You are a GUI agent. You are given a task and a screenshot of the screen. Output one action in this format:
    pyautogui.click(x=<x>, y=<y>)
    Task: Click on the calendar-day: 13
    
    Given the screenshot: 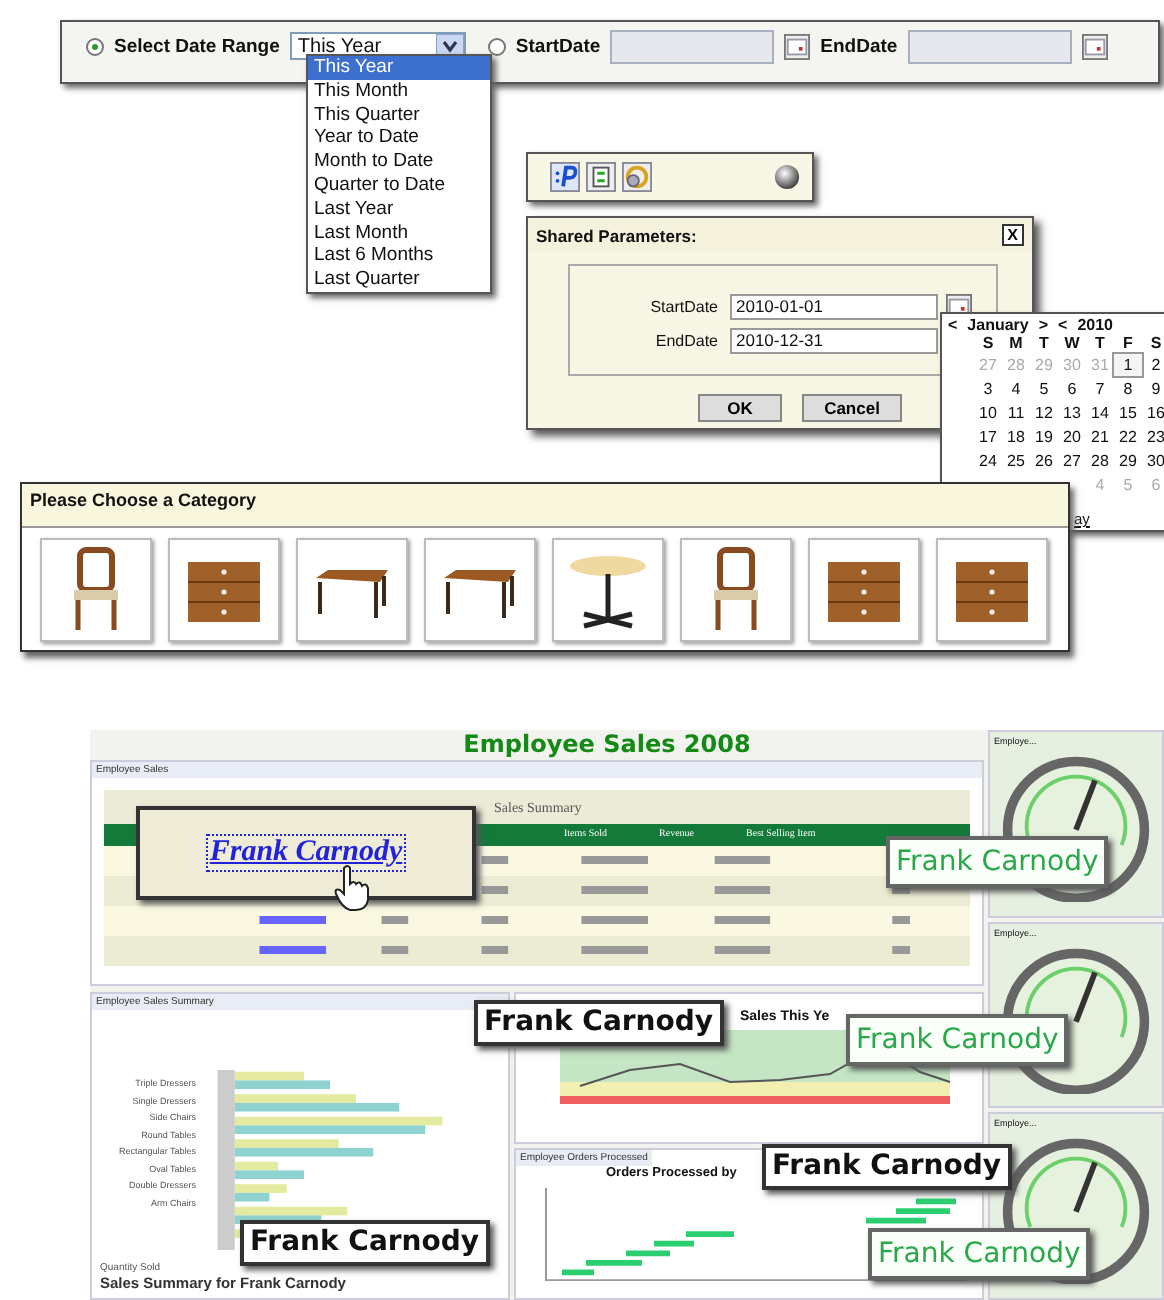 What is the action you would take?
    pyautogui.click(x=1072, y=413)
    